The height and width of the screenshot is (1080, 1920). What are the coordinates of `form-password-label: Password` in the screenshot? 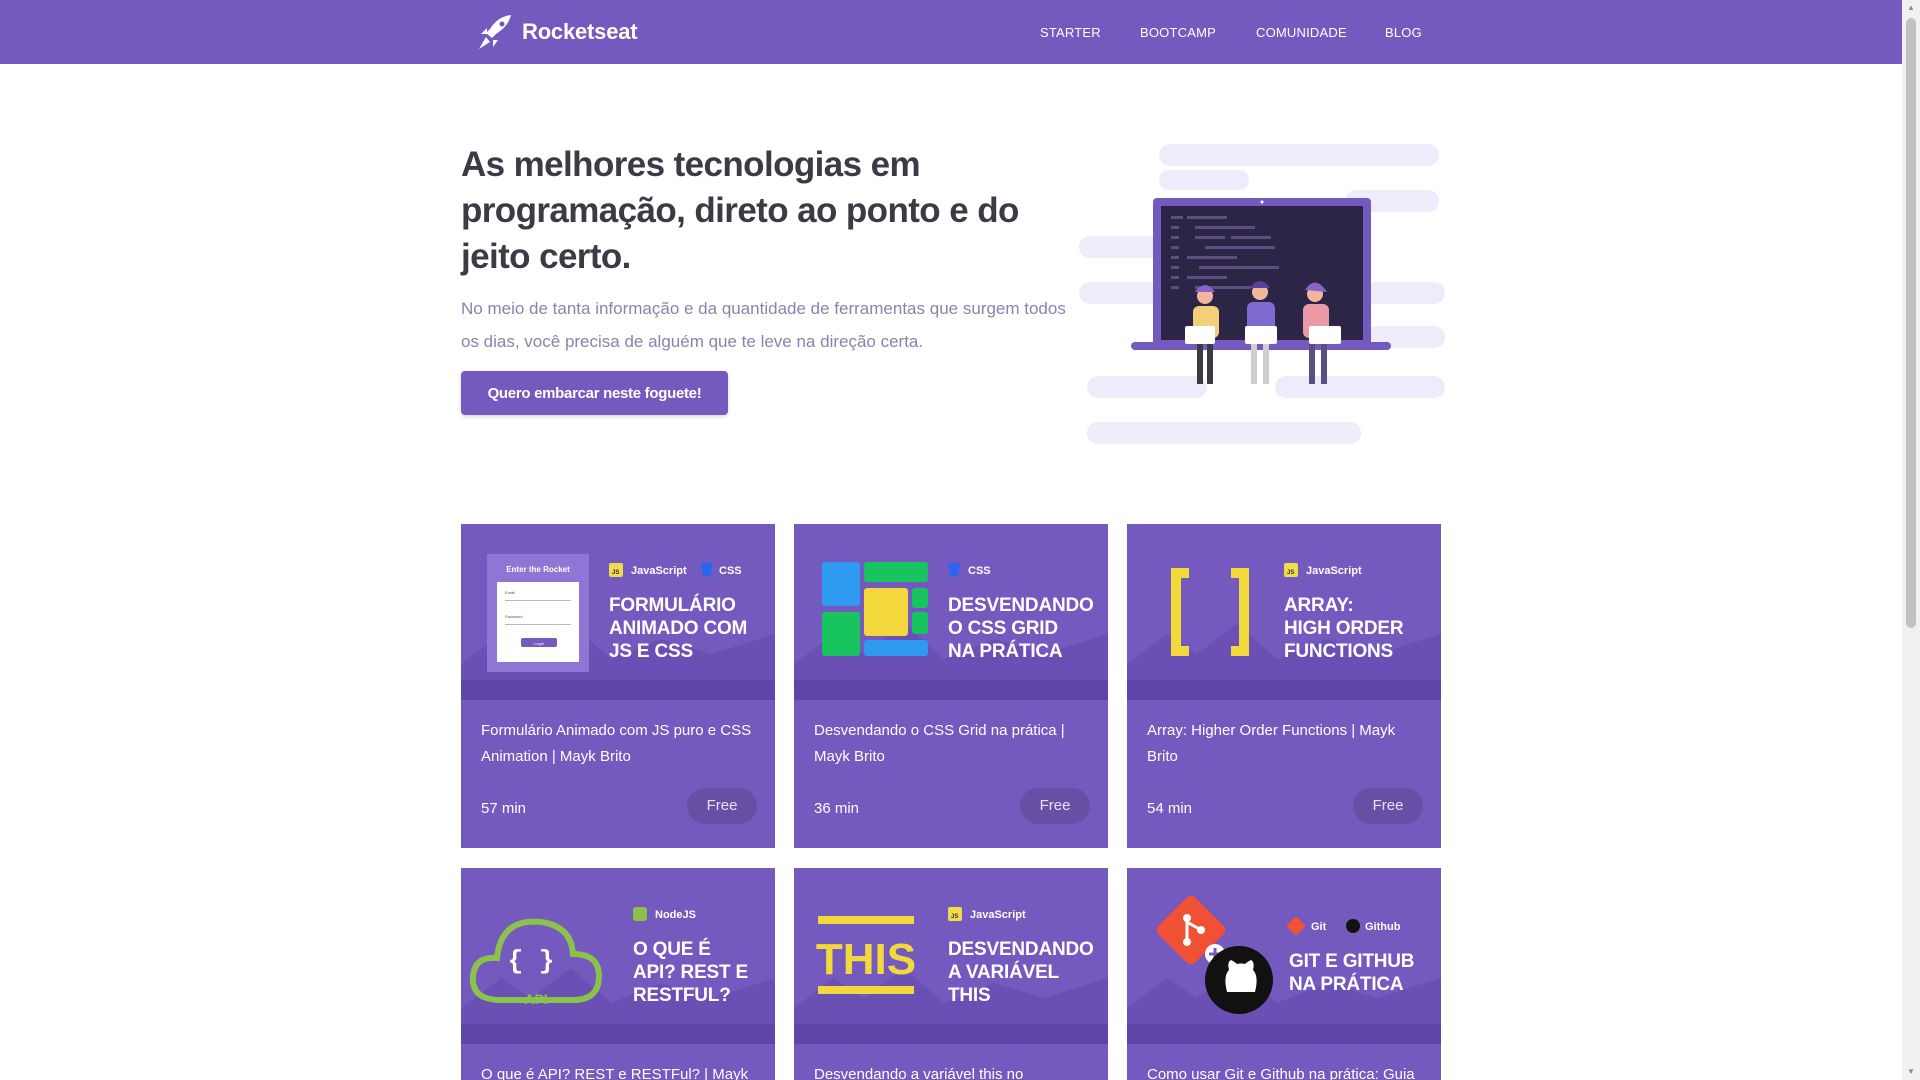 It's located at (514, 616).